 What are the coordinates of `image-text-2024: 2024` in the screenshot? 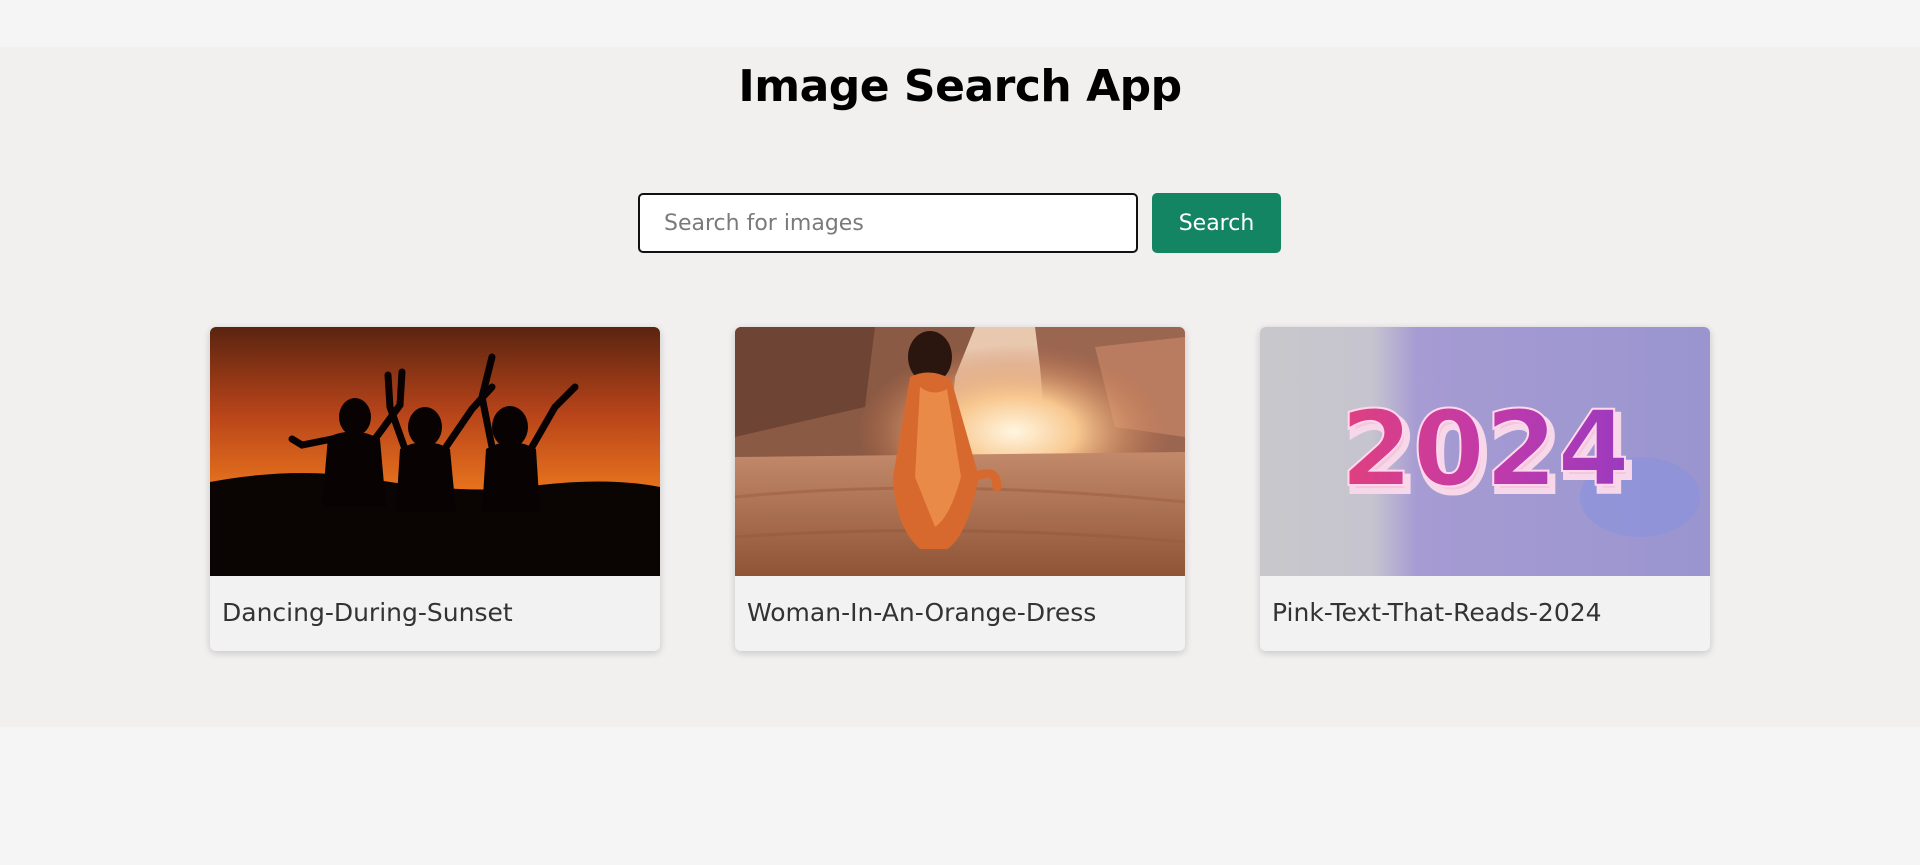 It's located at (1484, 449).